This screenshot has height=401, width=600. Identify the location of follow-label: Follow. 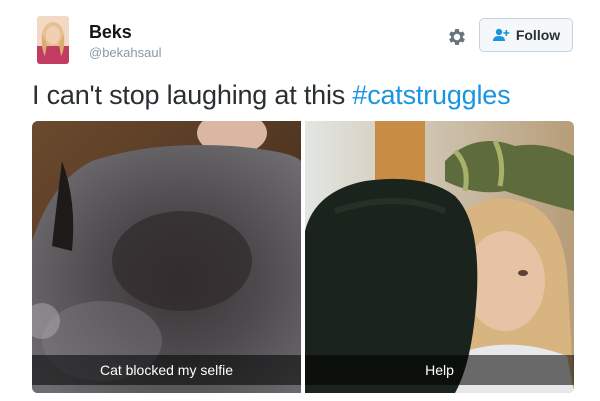
(538, 35).